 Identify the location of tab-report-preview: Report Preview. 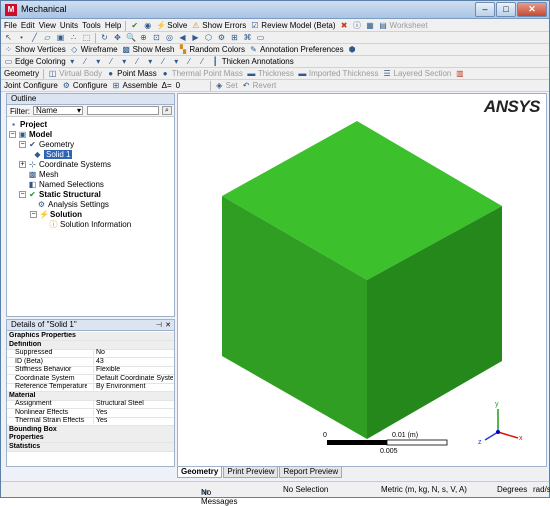
(311, 472).